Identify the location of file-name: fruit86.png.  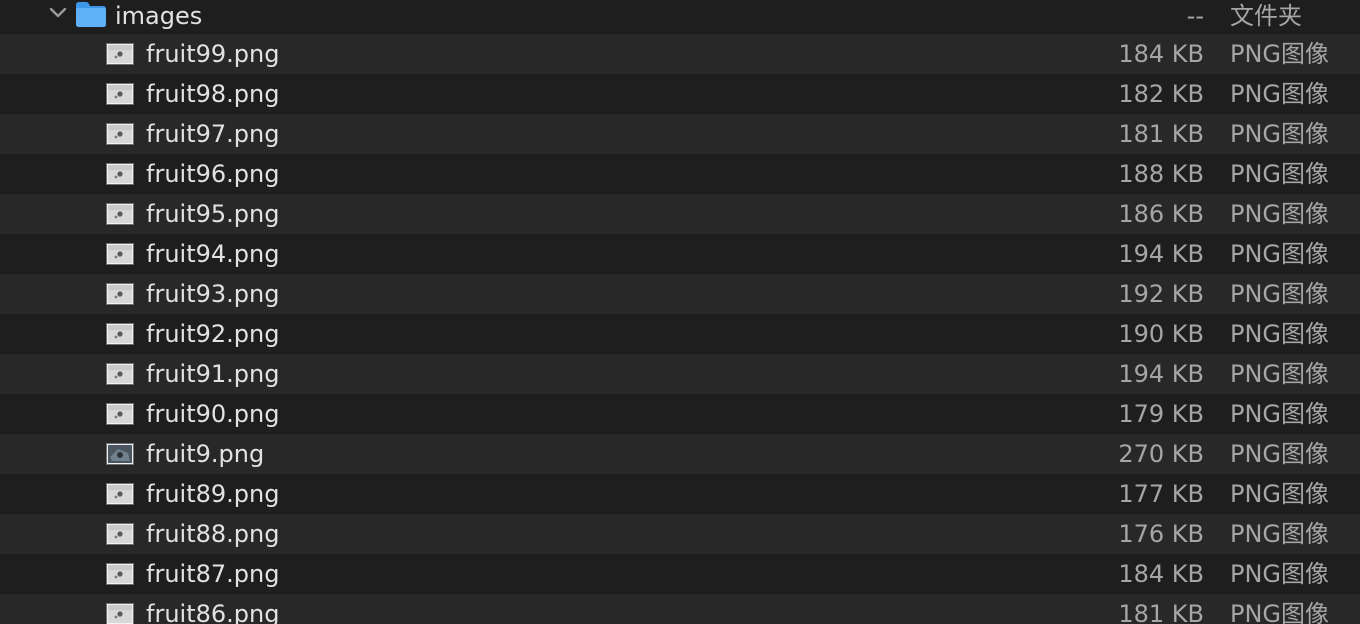
(213, 612).